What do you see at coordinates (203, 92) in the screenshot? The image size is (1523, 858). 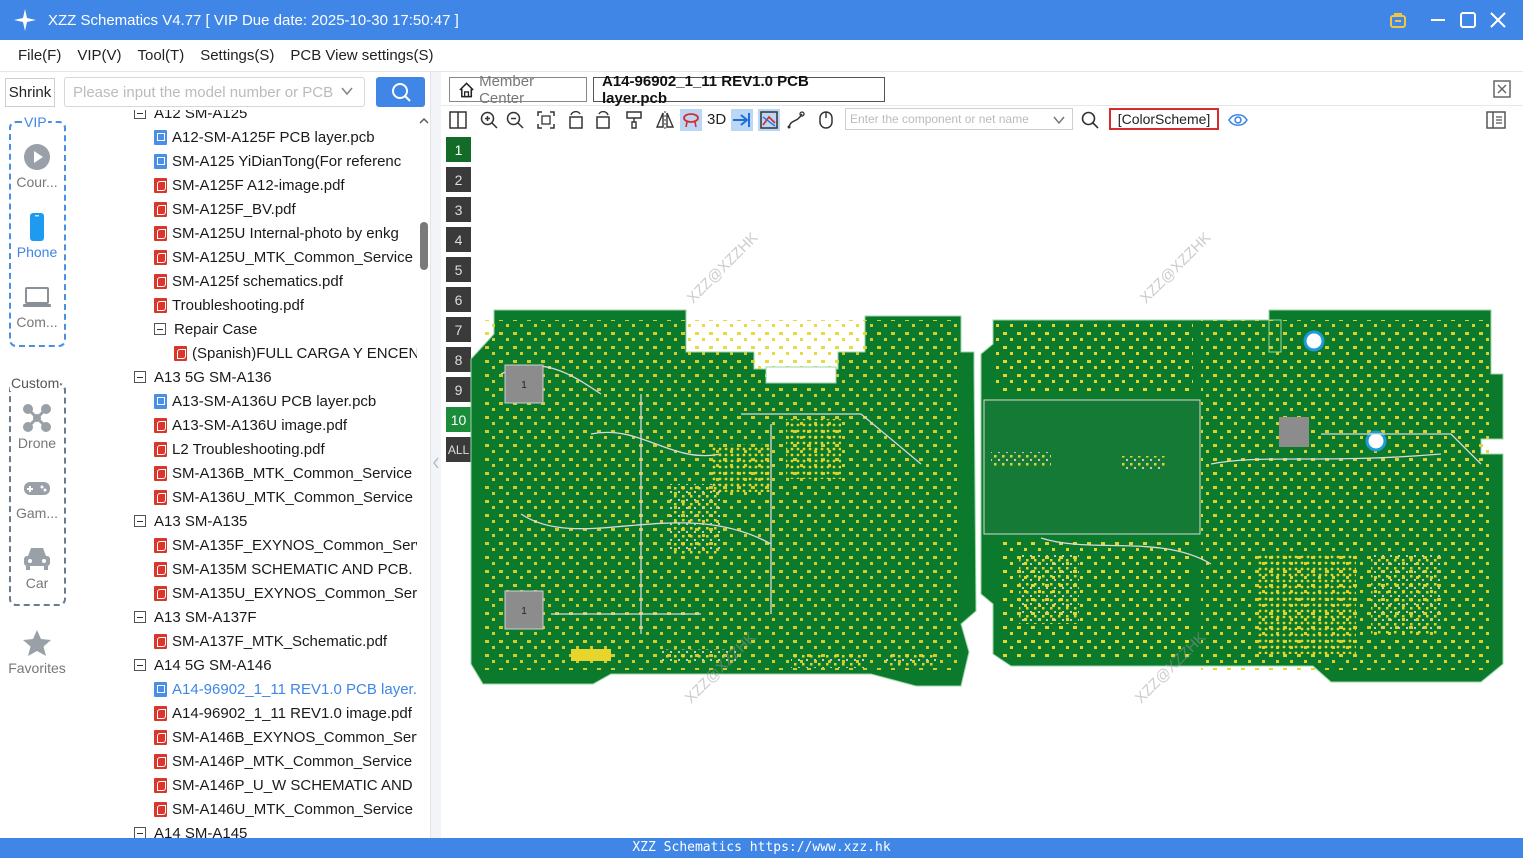 I see `search-placeholder: Please input the model number or PCB` at bounding box center [203, 92].